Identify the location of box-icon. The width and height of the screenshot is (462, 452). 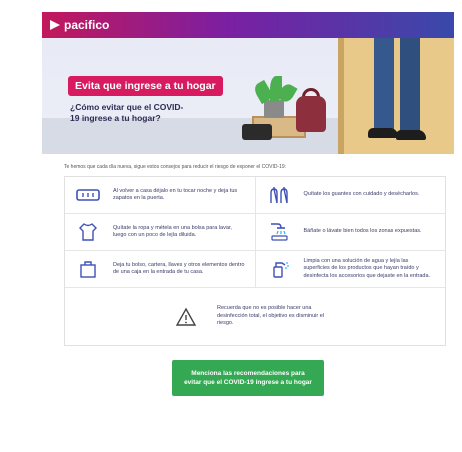
(88, 269).